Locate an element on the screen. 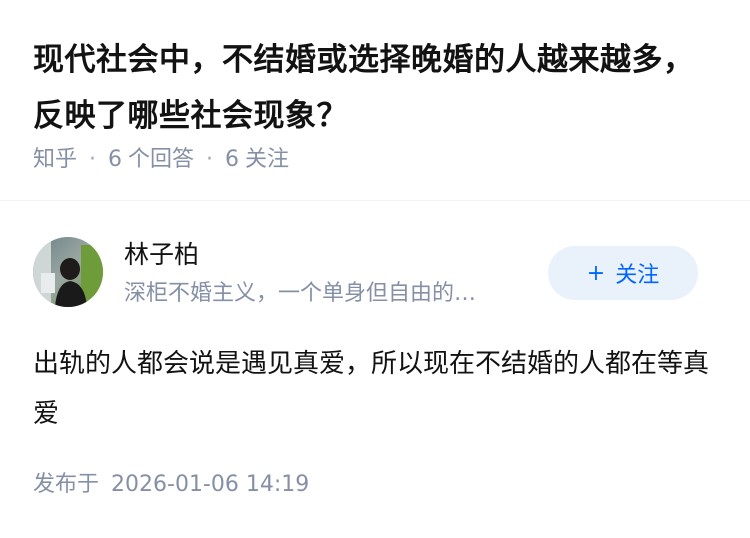  answer-count: 6 is located at coordinates (115, 159).